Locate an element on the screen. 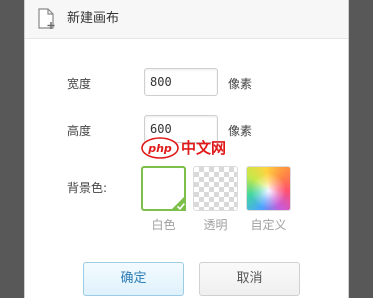 The height and width of the screenshot is (298, 373). watermark-site-name: 中文网 is located at coordinates (204, 148).